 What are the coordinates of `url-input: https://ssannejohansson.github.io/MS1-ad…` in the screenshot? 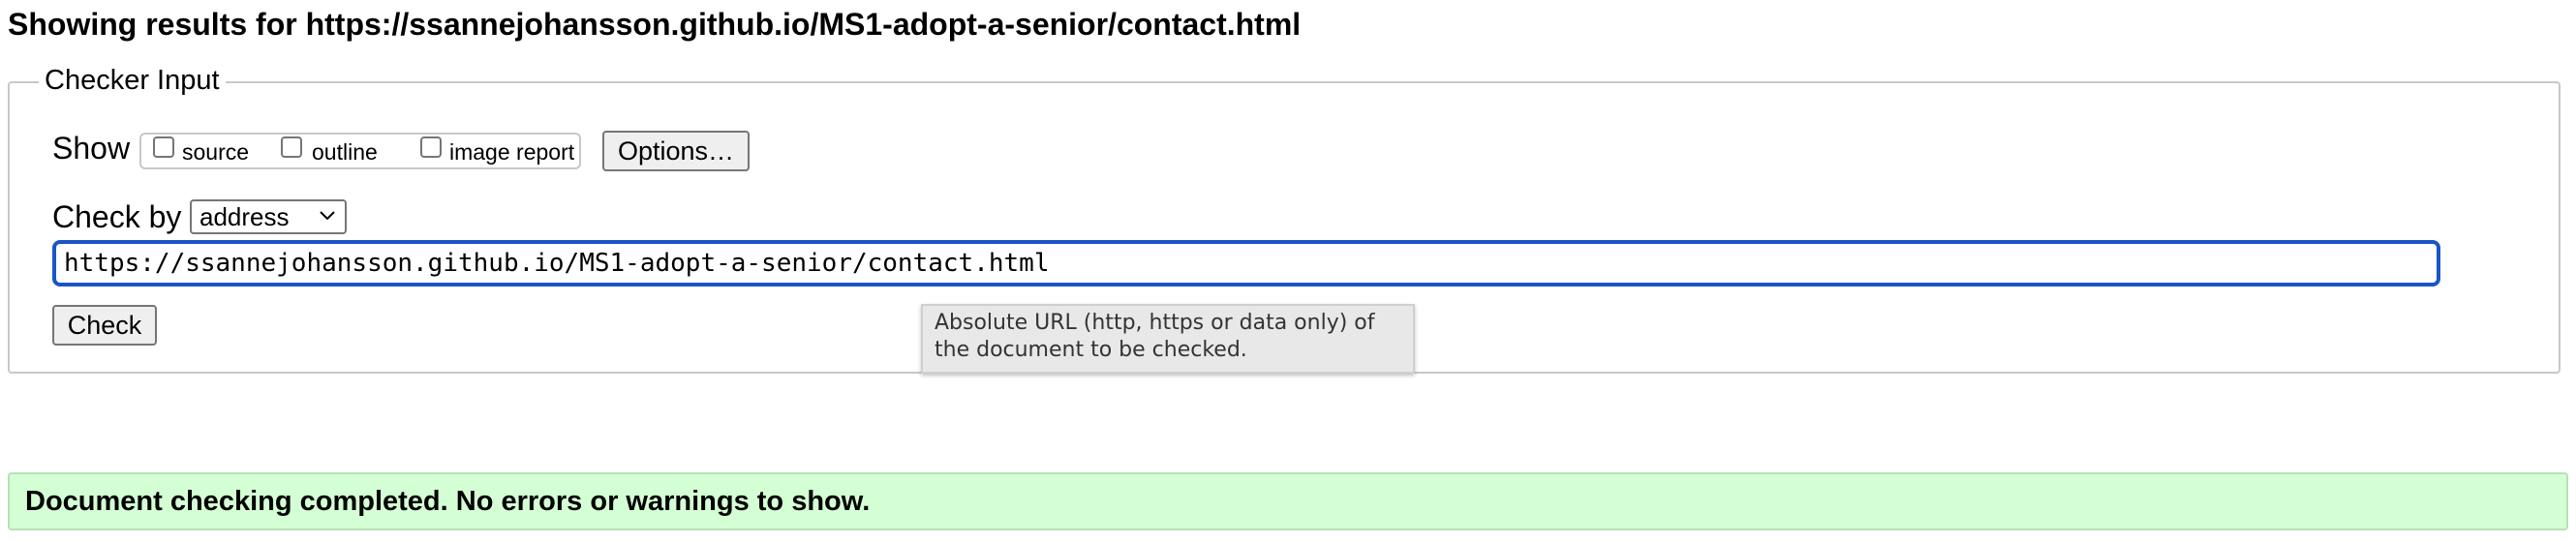 It's located at (1246, 263).